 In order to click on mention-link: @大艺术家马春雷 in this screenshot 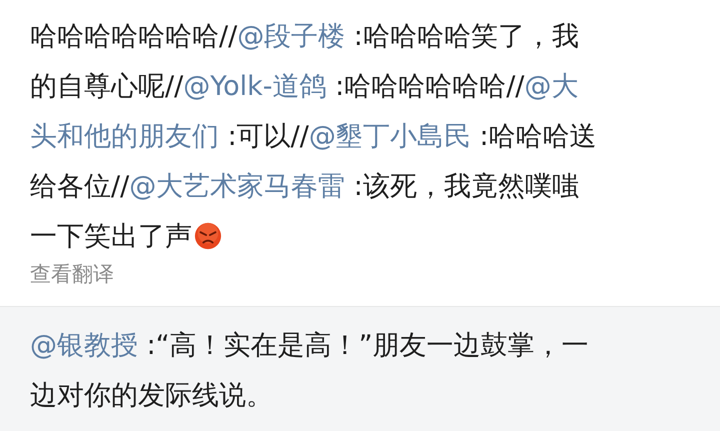, I will do `click(237, 186)`.